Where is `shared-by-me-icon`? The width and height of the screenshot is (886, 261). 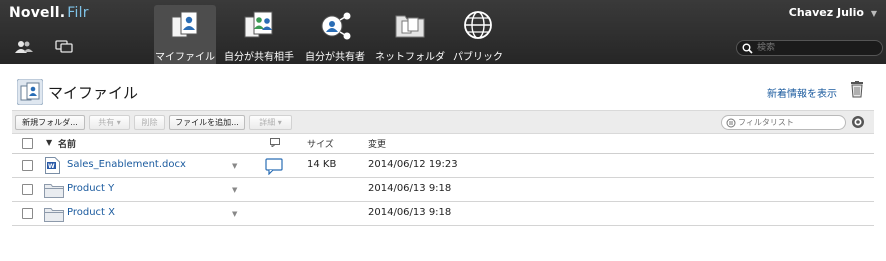
shared-by-me-icon is located at coordinates (336, 26).